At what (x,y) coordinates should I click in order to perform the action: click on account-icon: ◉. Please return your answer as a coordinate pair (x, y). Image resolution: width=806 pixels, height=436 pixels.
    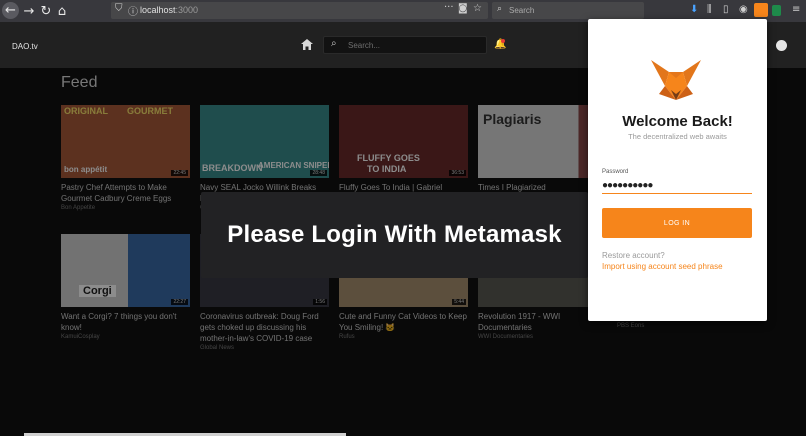
    Looking at the image, I should click on (743, 9).